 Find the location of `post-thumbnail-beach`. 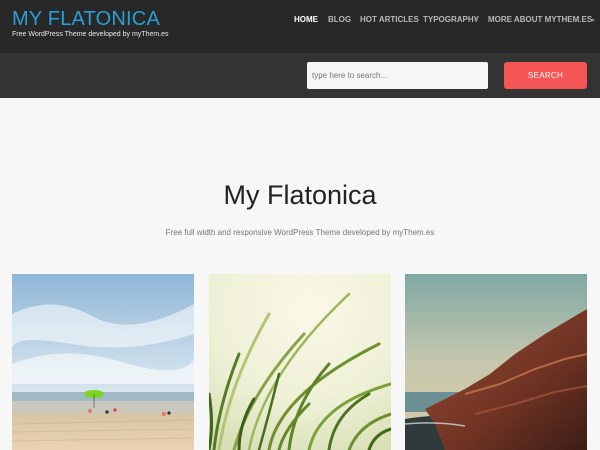

post-thumbnail-beach is located at coordinates (103, 362).